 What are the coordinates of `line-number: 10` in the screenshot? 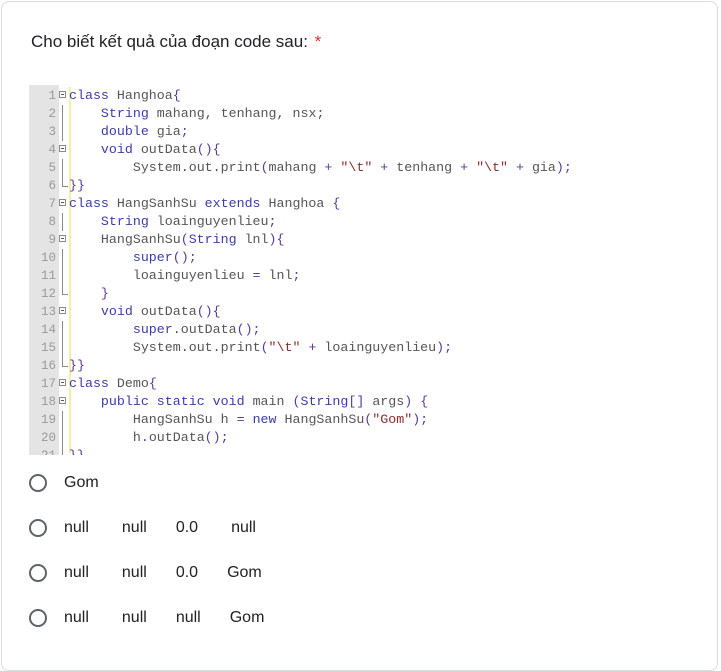 It's located at (48, 258).